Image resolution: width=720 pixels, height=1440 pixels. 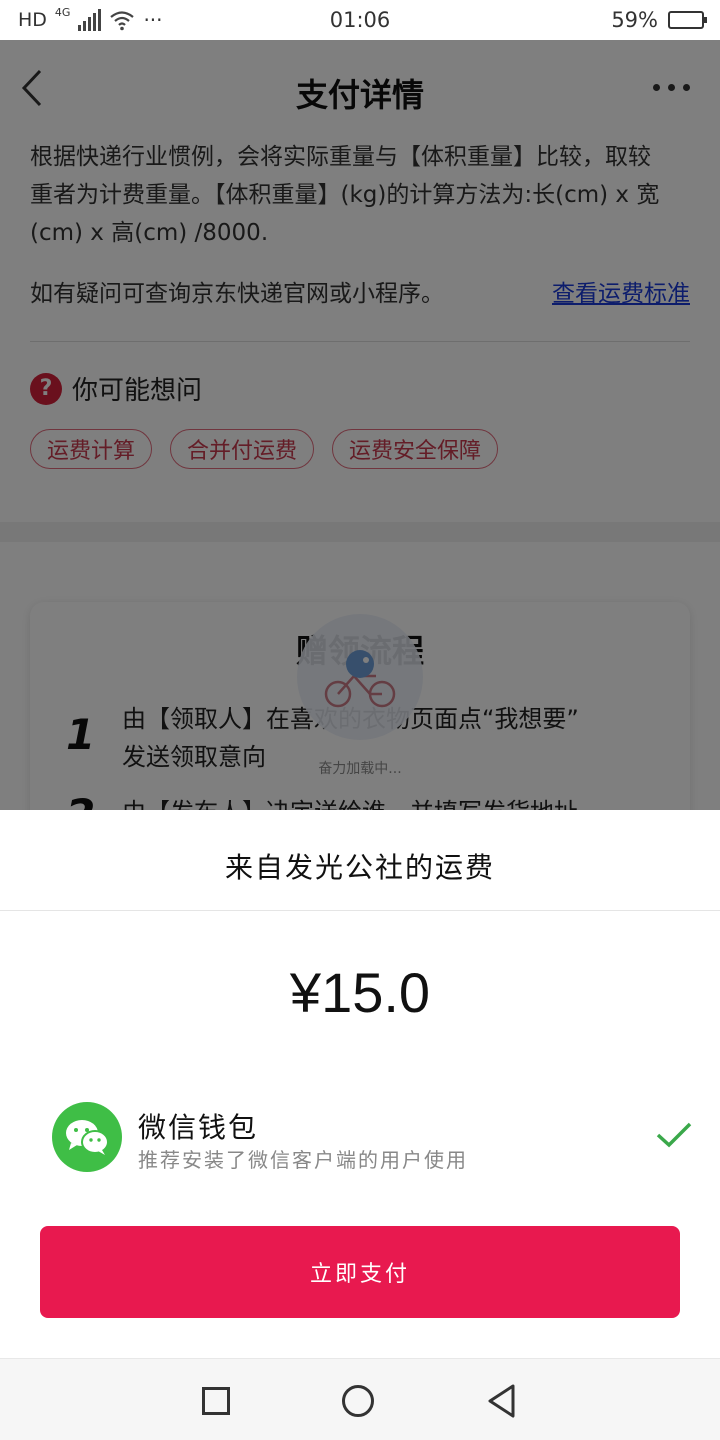 I want to click on payment-method-desc: 推荐安装了微信客户端的用户使用, so click(x=303, y=1160).